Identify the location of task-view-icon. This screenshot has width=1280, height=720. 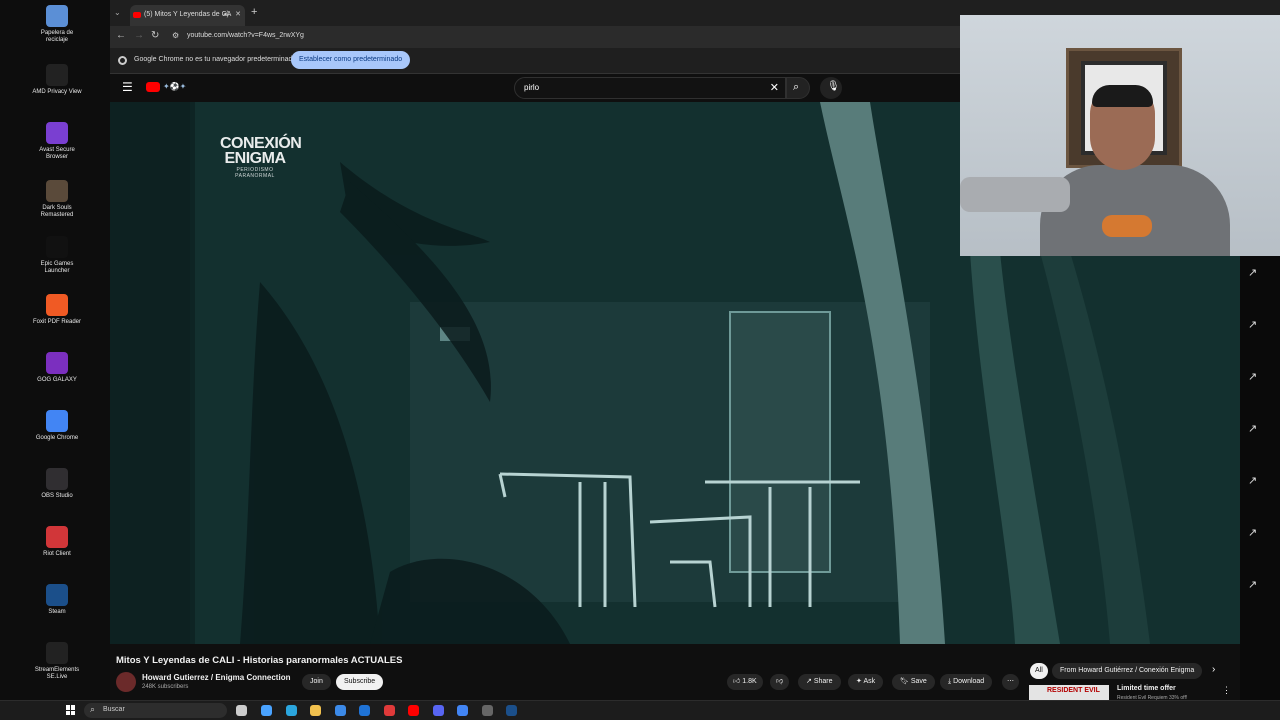
(241, 710).